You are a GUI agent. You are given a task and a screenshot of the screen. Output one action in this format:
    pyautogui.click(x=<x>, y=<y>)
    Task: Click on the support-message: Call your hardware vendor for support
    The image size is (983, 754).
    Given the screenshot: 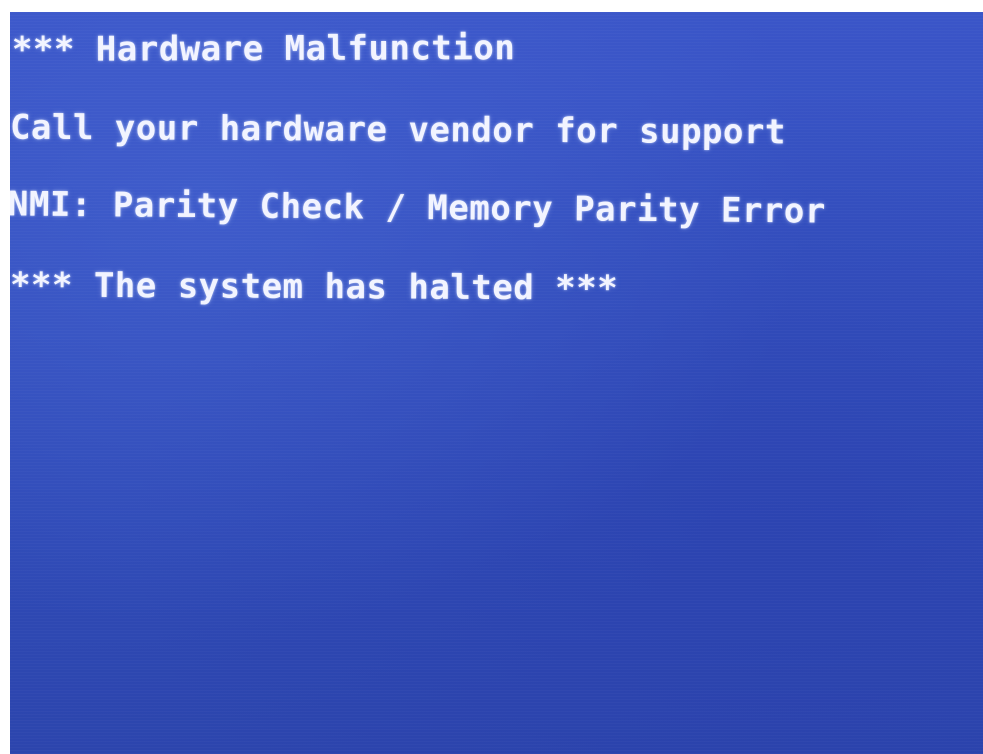 What is the action you would take?
    pyautogui.click(x=398, y=130)
    